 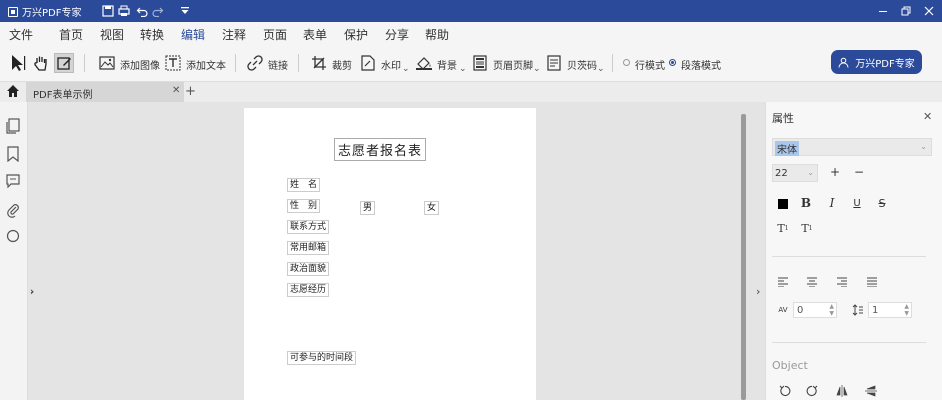 I want to click on right-panel-toggle-icon: ›, so click(x=758, y=291).